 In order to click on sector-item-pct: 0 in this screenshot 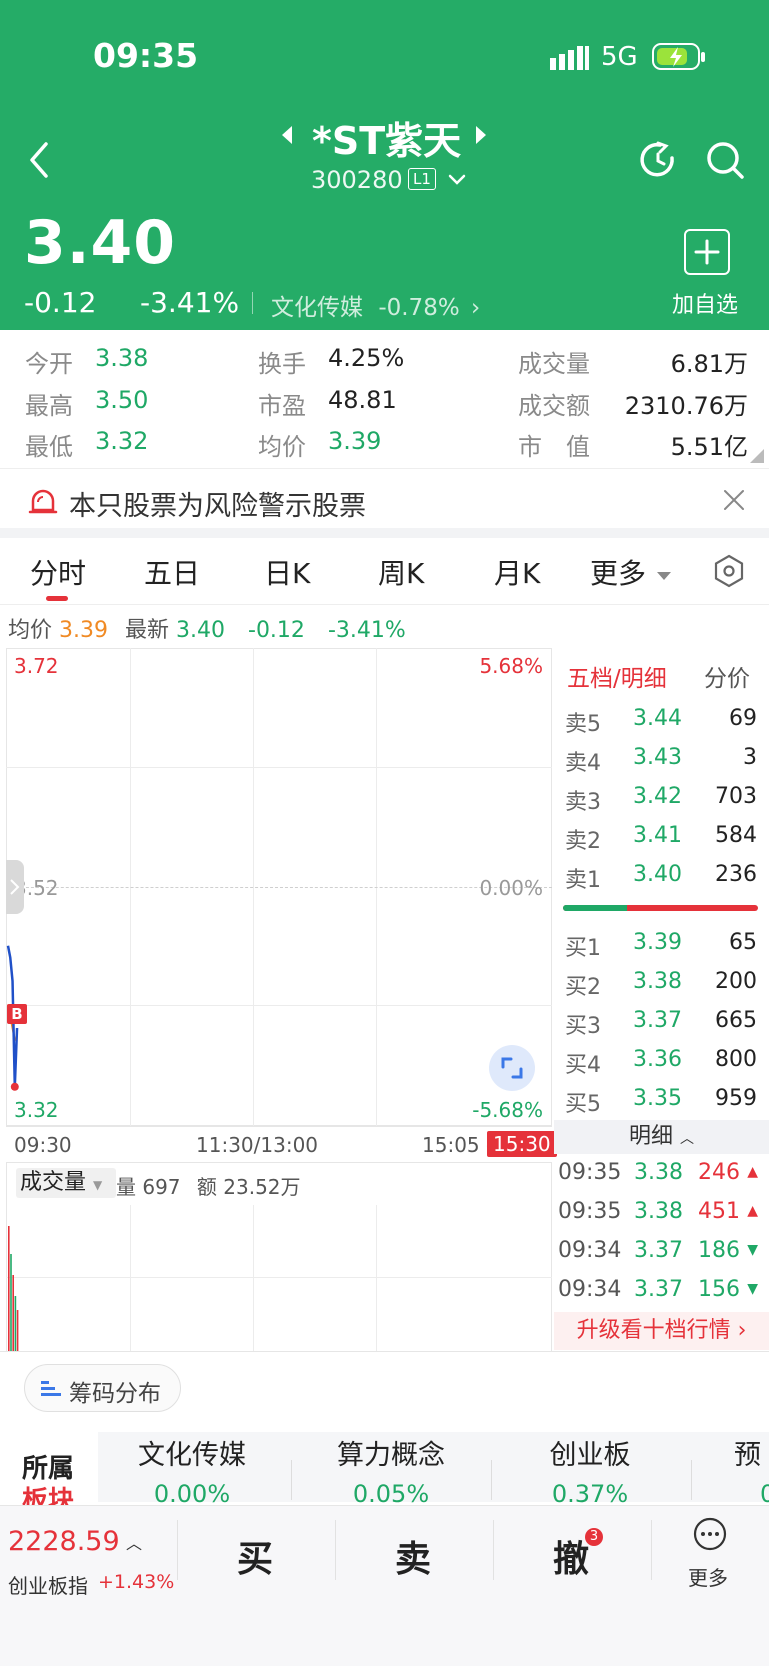, I will do `click(764, 1494)`.